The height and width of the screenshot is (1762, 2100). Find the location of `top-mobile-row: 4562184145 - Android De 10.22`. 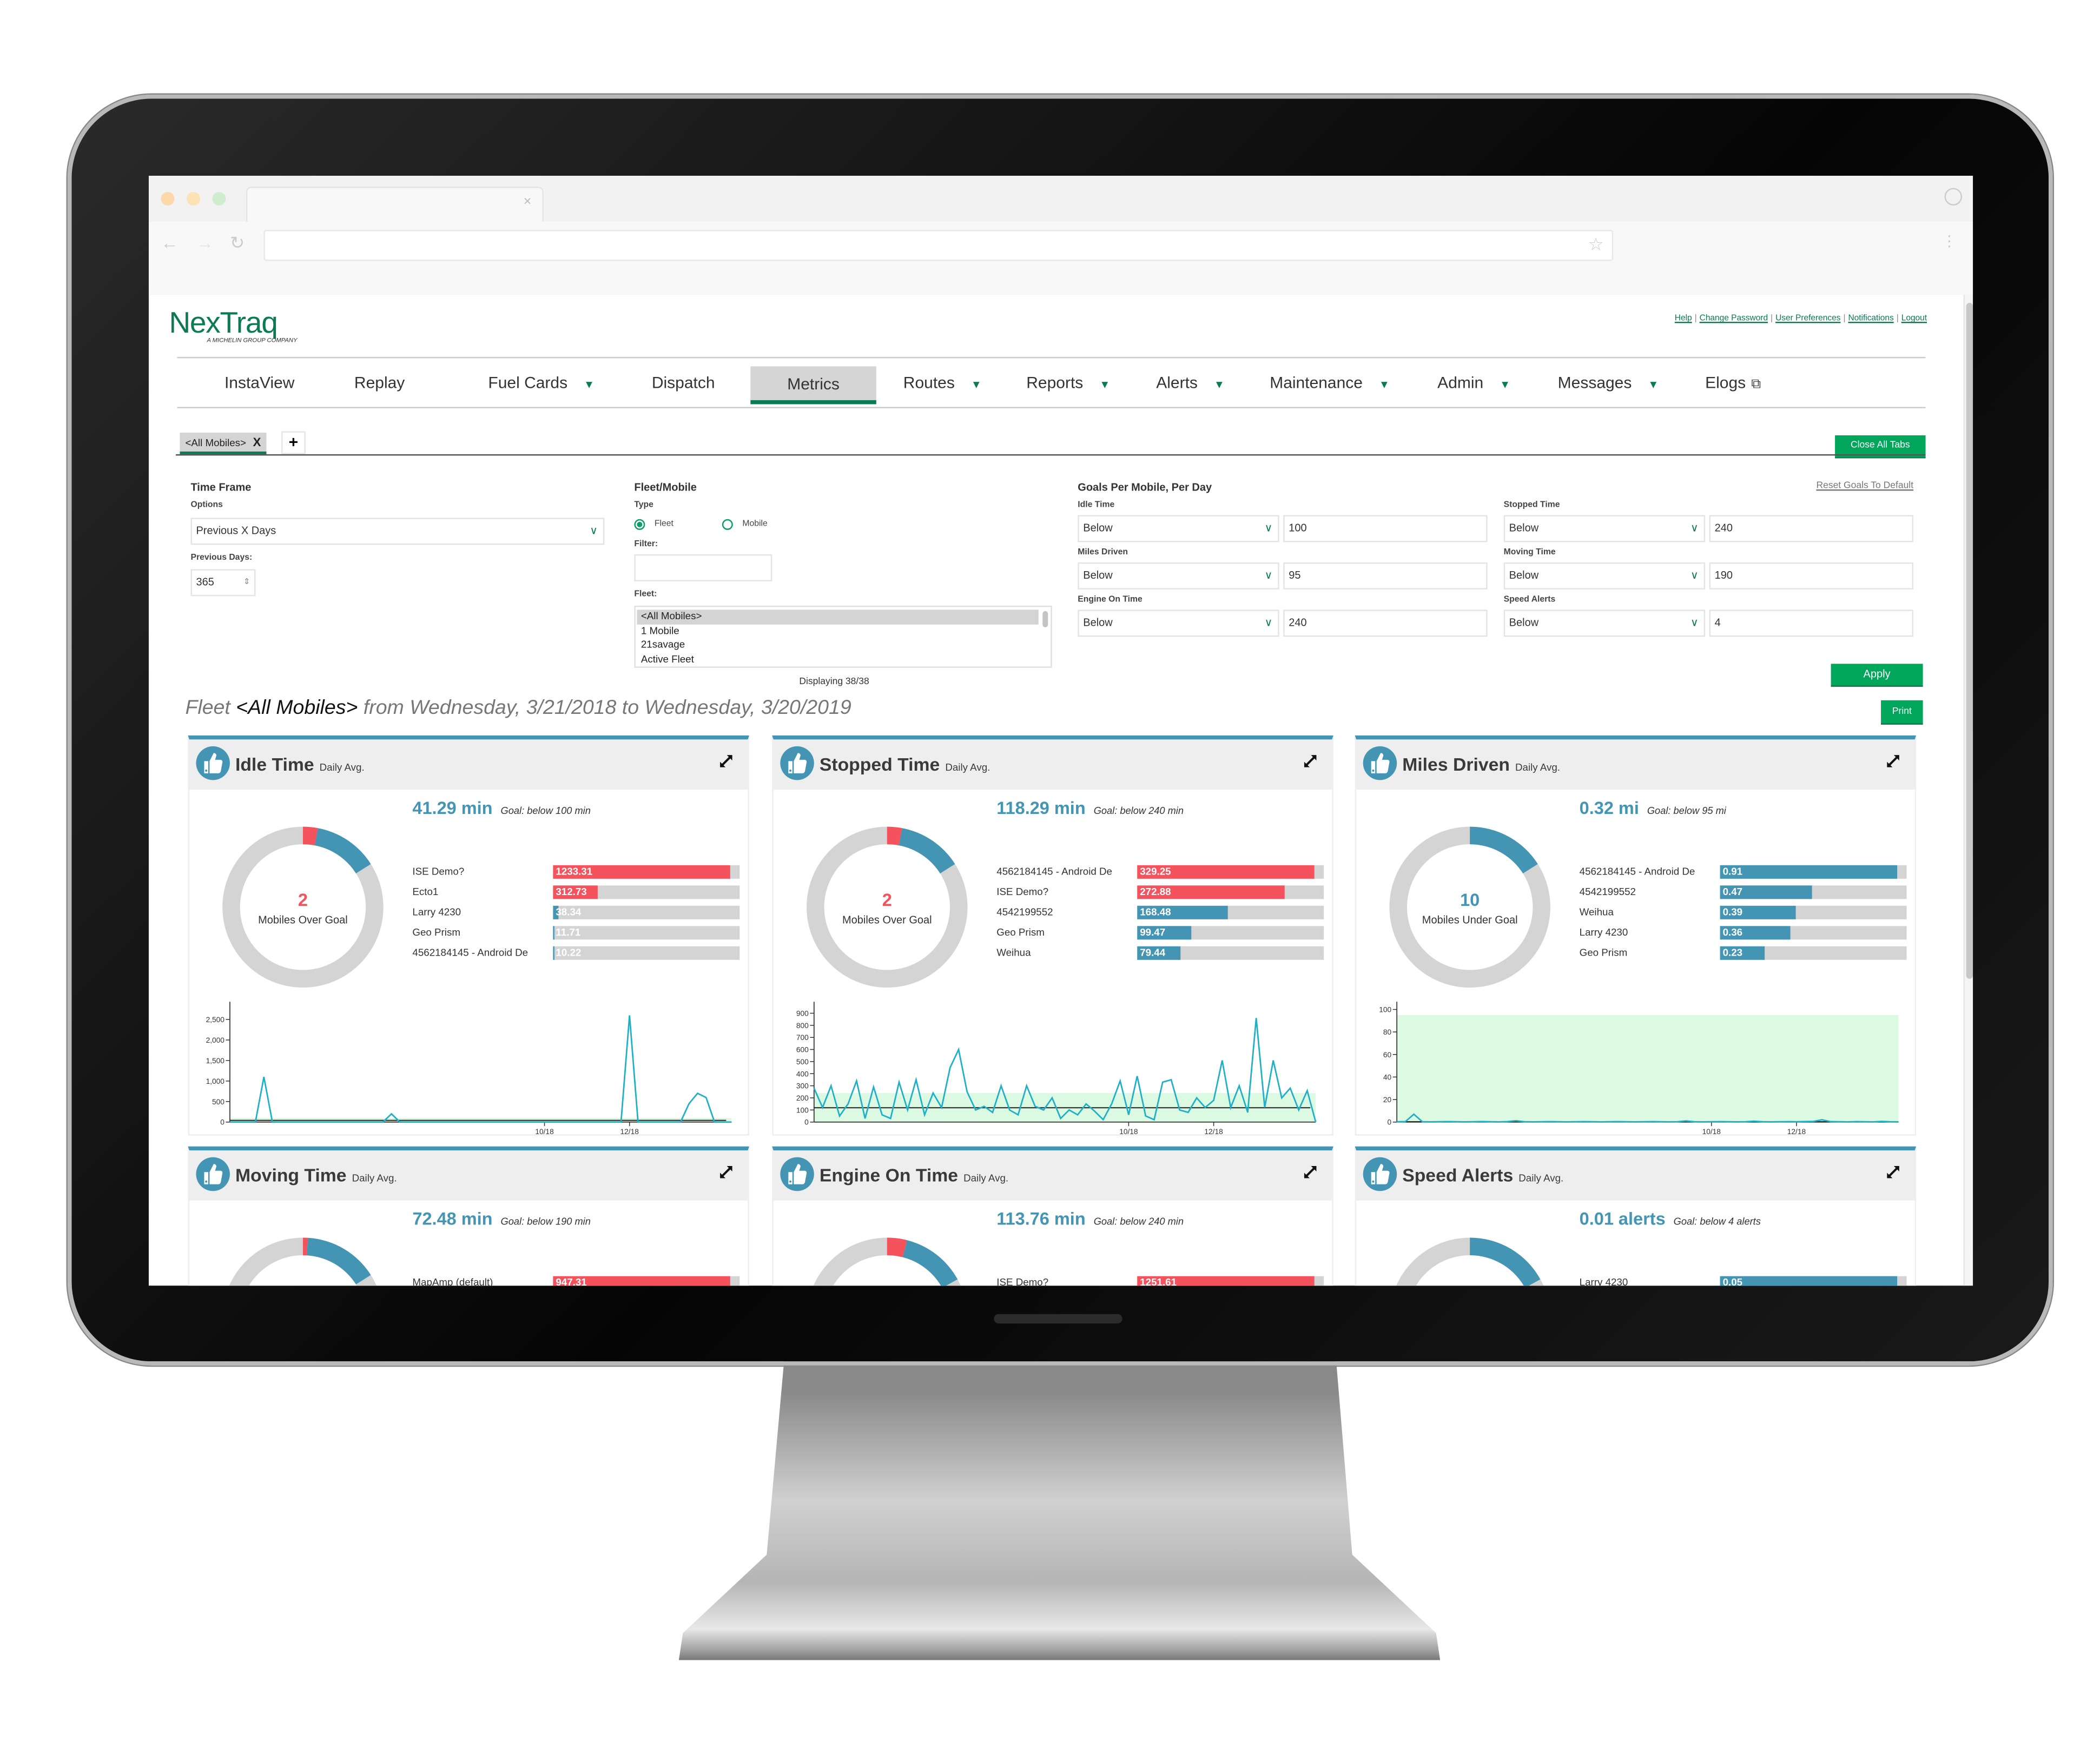

top-mobile-row: 4562184145 - Android De 10.22 is located at coordinates (576, 953).